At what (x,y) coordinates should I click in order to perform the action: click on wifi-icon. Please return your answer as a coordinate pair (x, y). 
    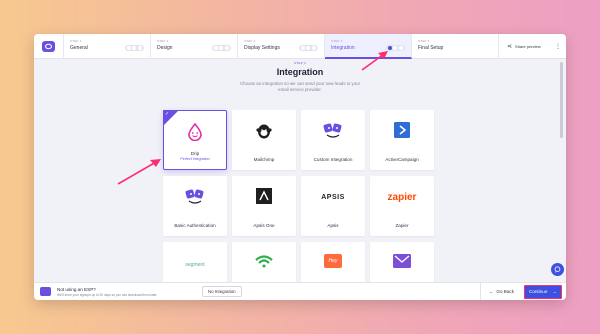
    Looking at the image, I should click on (264, 261).